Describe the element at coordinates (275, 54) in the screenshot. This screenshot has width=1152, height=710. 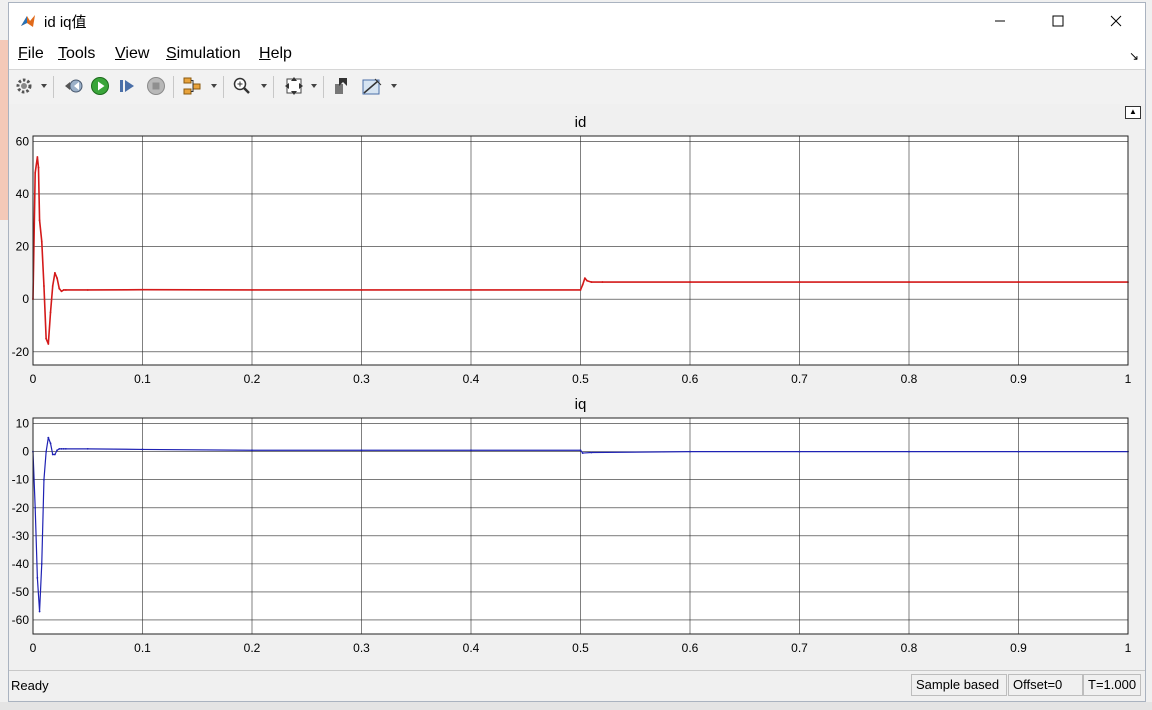
I see `menu-help: Help` at that location.